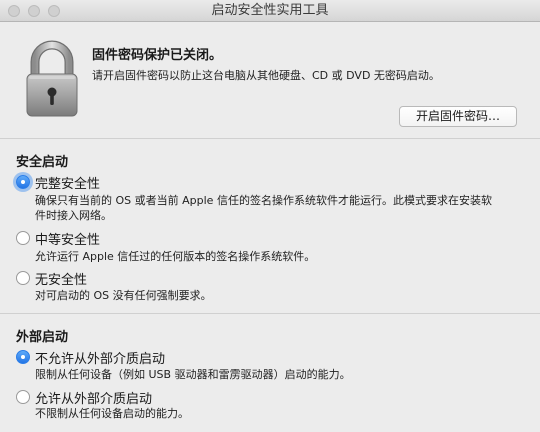  I want to click on title-bar: 启动安全性实用工具, so click(270, 11).